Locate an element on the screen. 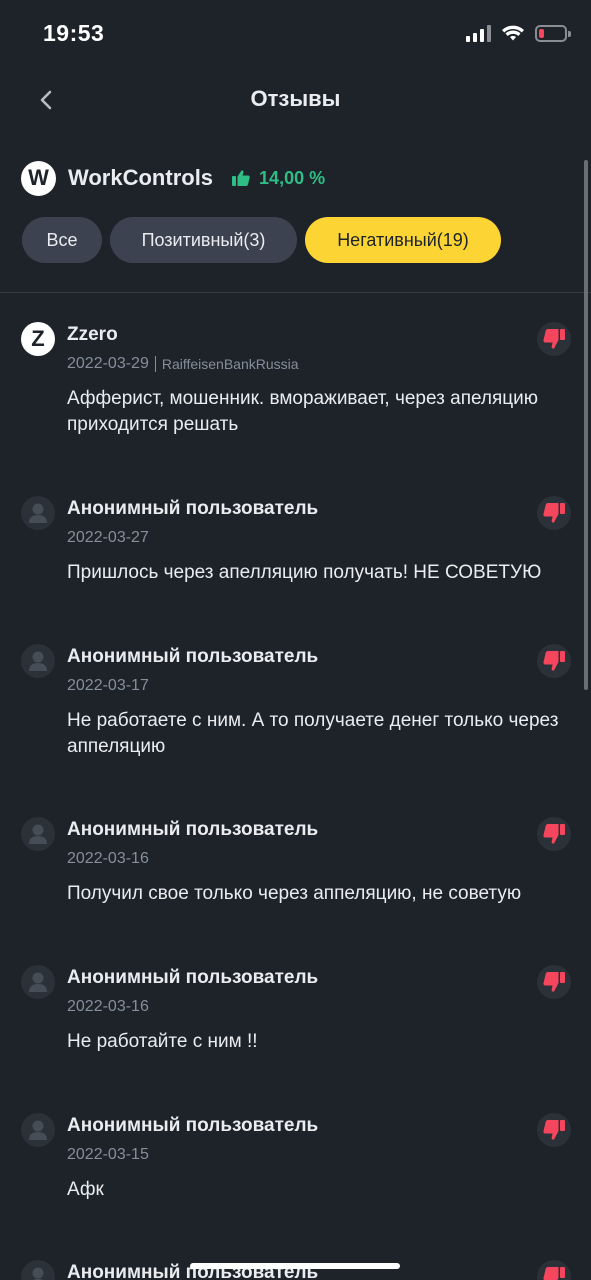  payment-method: RaiffeisenBankRussia is located at coordinates (230, 364).